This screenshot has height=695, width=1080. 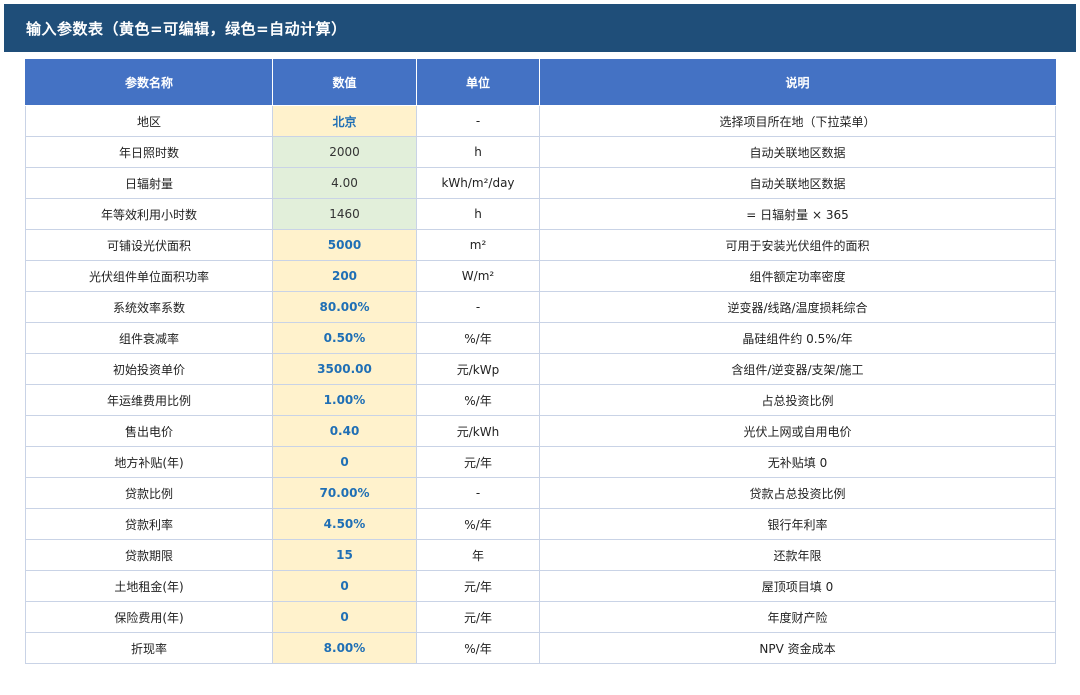 What do you see at coordinates (478, 276) in the screenshot?
I see `param-unit-cell: W/m²` at bounding box center [478, 276].